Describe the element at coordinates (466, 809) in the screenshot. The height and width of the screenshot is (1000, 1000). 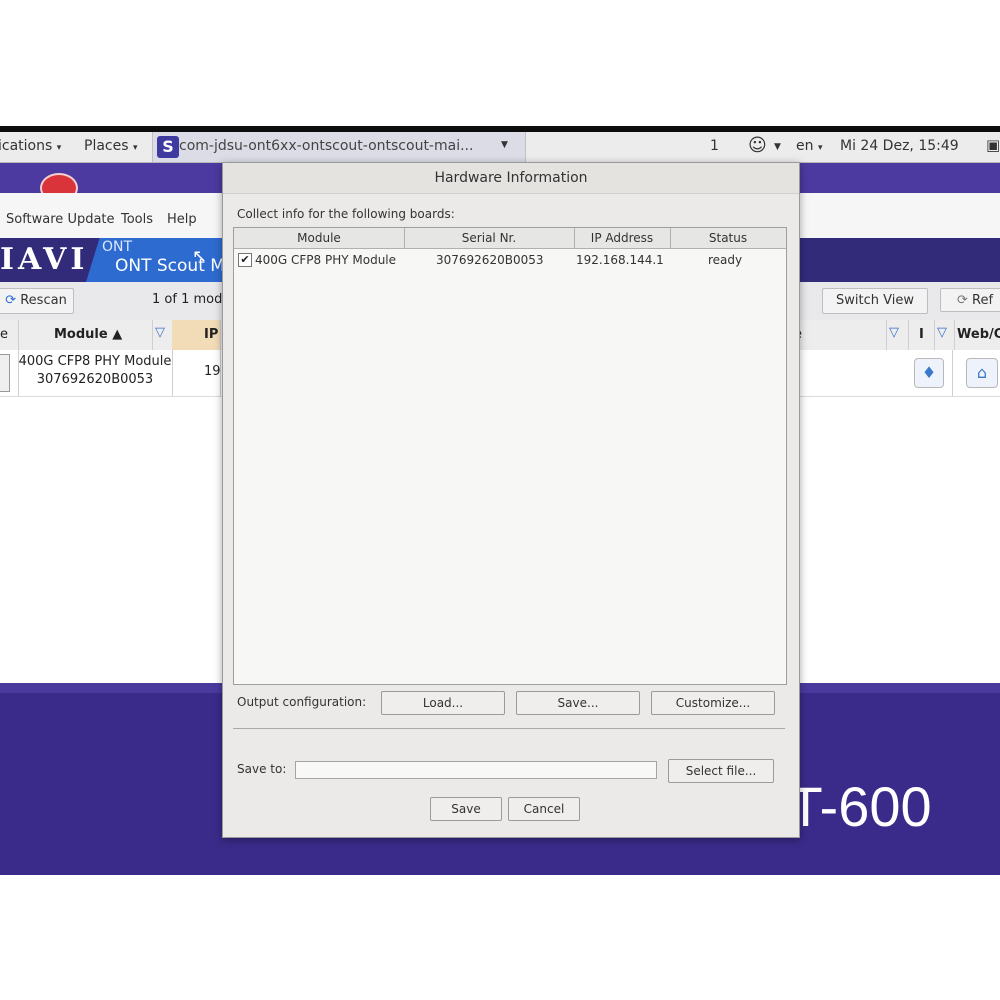
I see `save-button: Save` at that location.